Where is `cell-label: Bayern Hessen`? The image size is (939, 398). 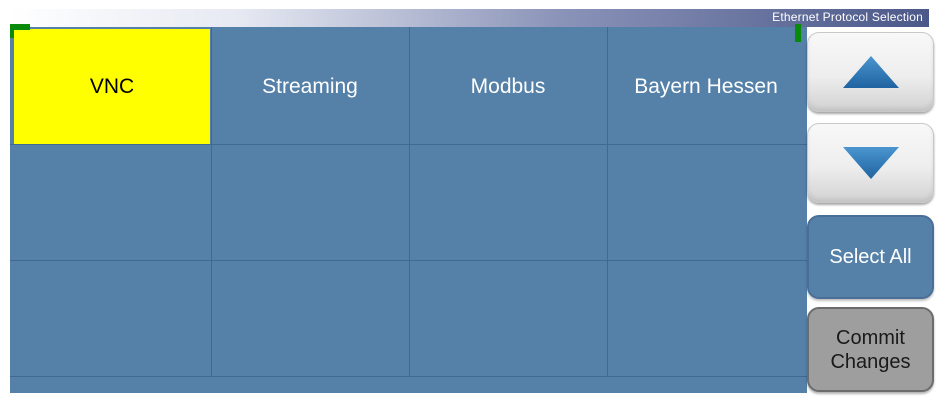
cell-label: Bayern Hessen is located at coordinates (706, 86).